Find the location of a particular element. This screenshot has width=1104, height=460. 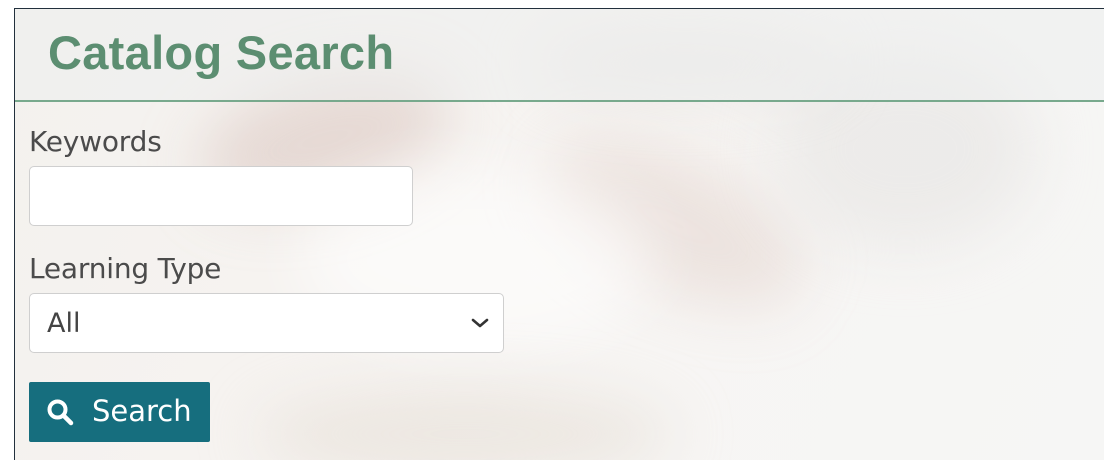

learning-type-label: Learning Type is located at coordinates (125, 268).